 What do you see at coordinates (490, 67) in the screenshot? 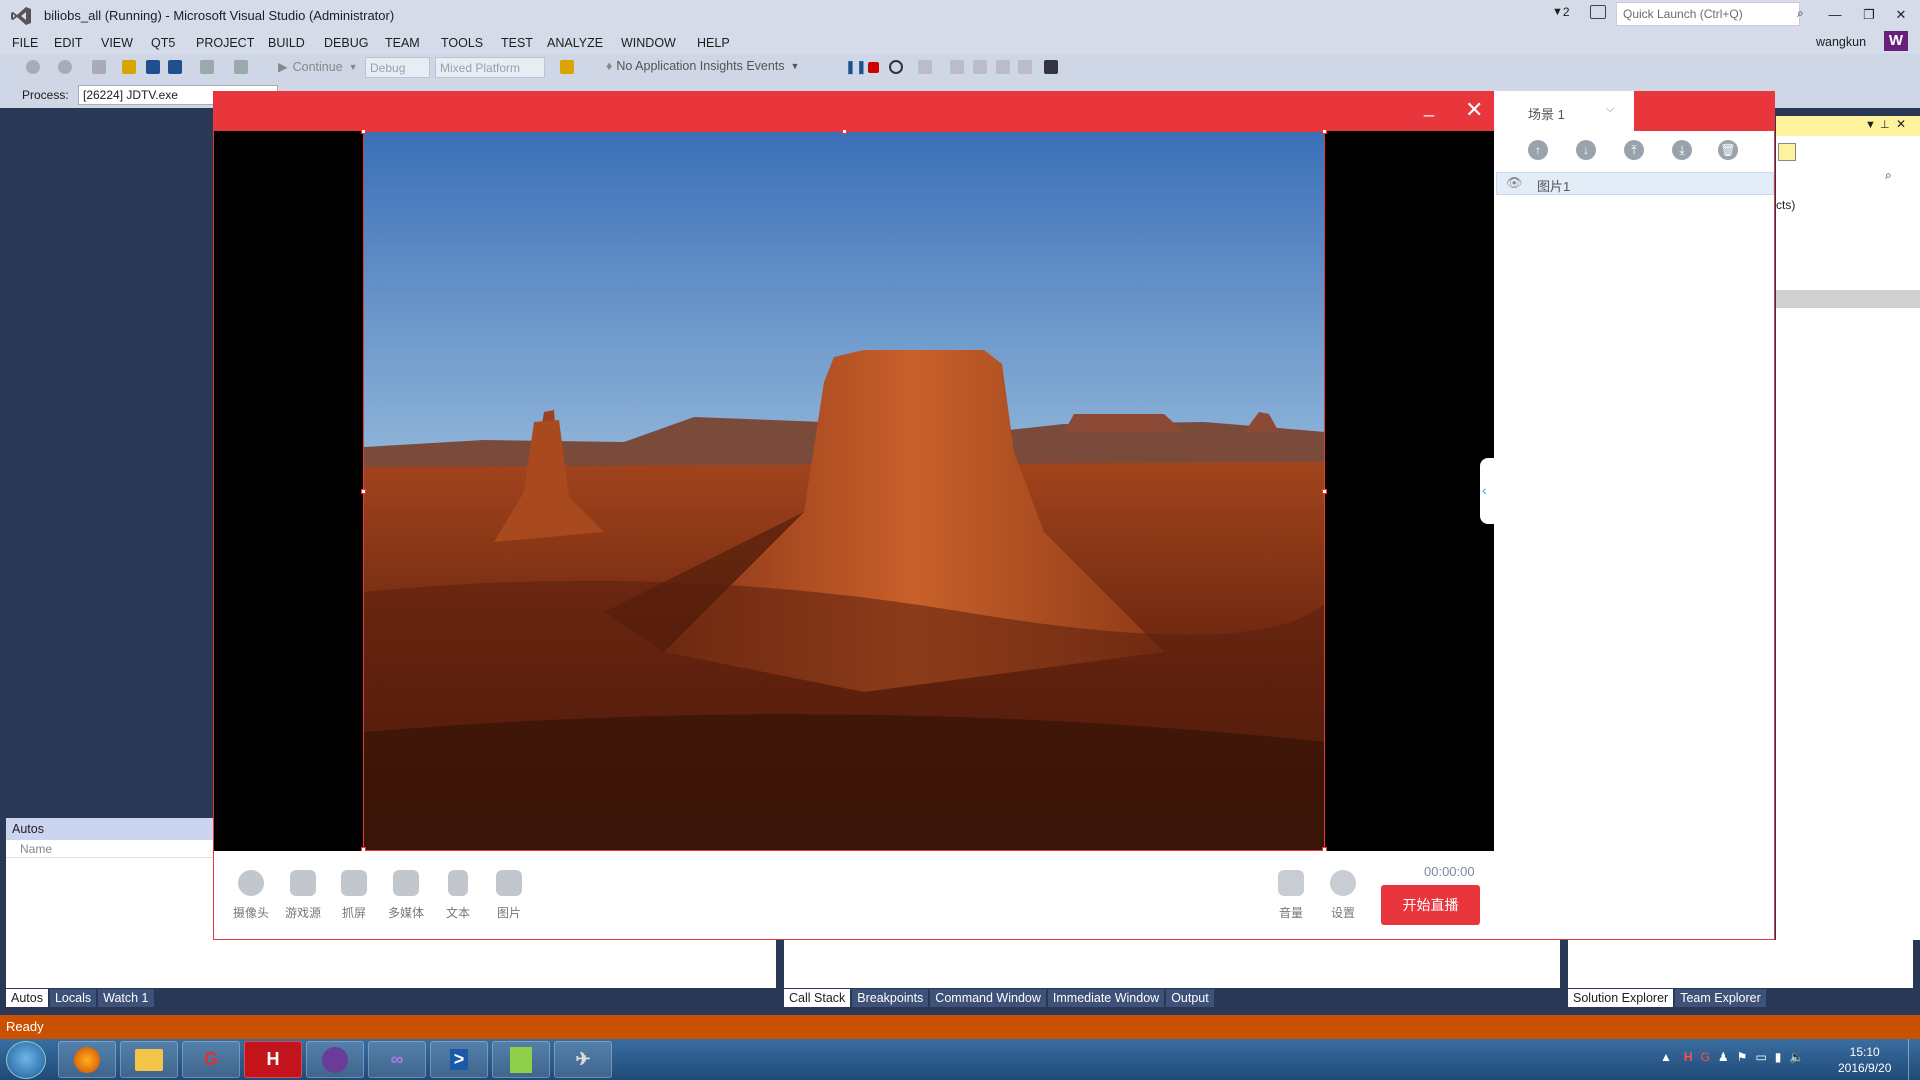
I see `platform-select: Mixed Platform` at bounding box center [490, 67].